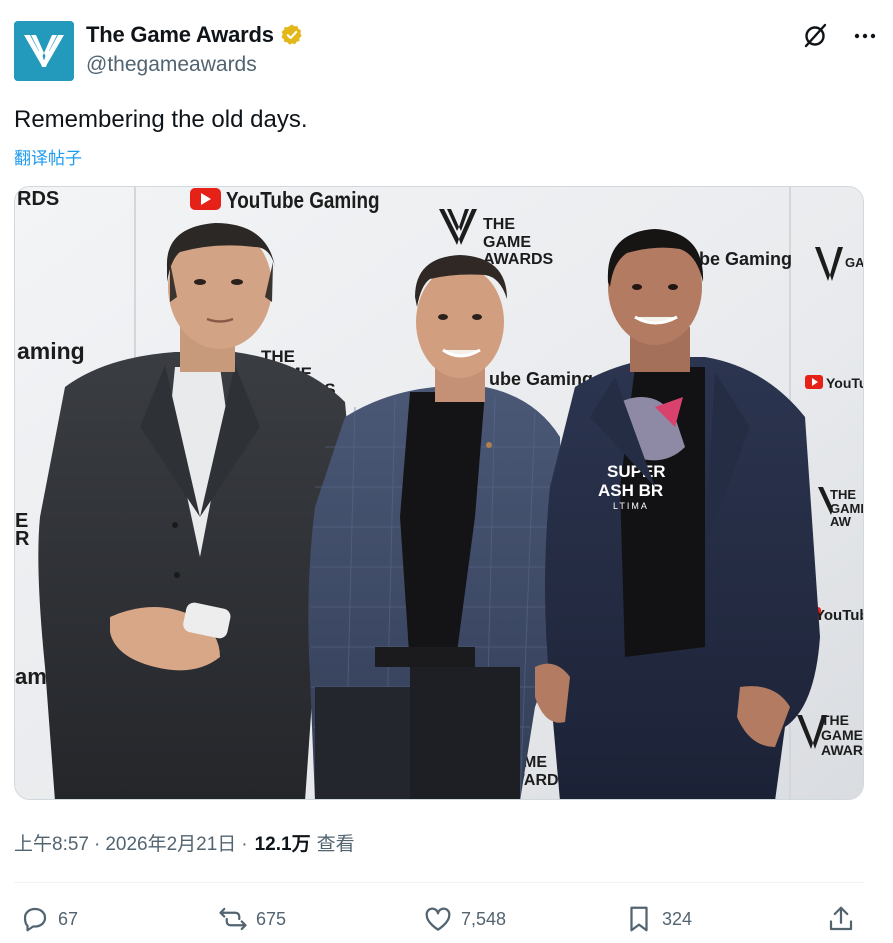  What do you see at coordinates (38, 199) in the screenshot?
I see `backdrop-text-rds: RDS` at bounding box center [38, 199].